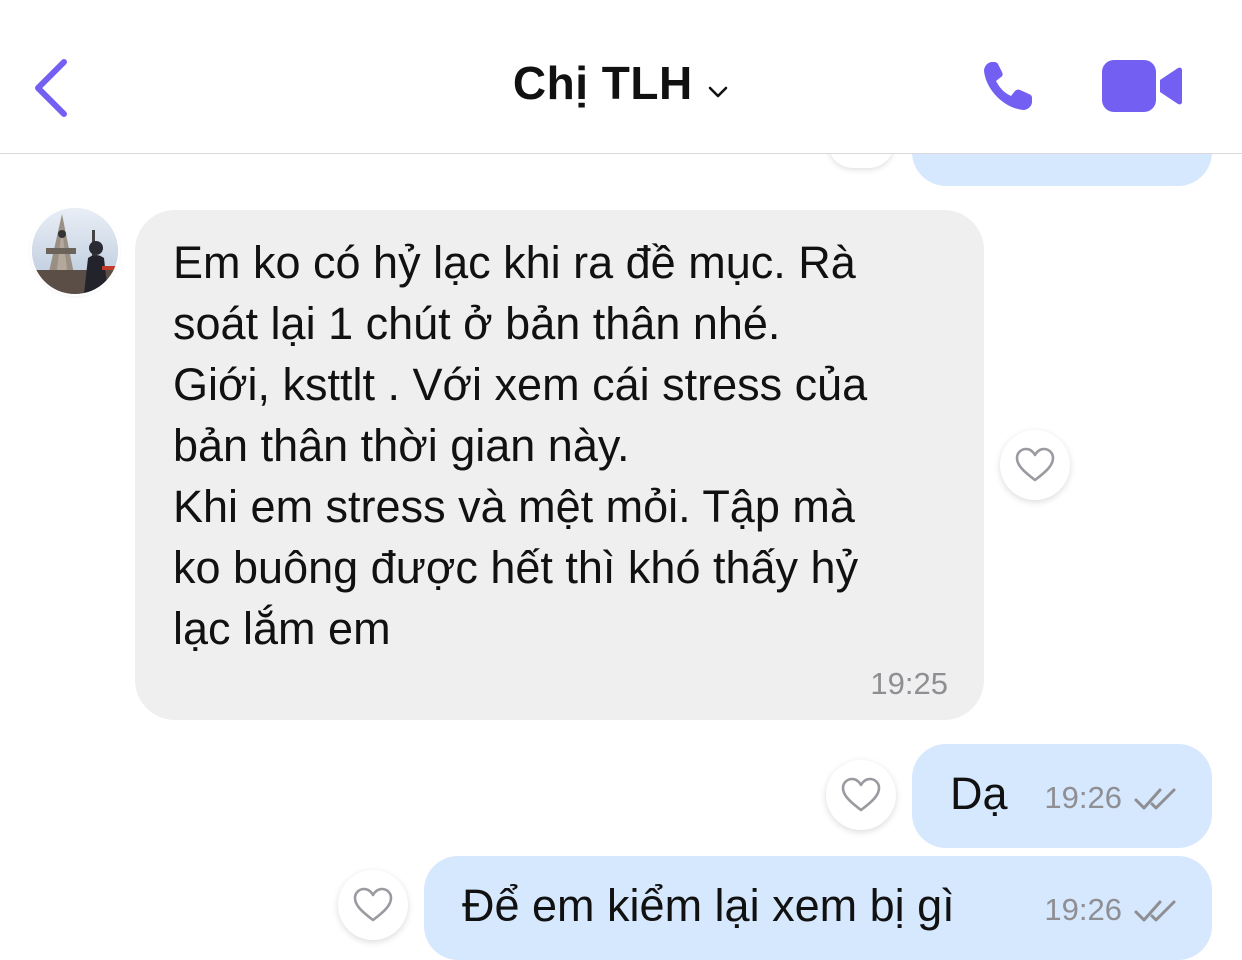 The width and height of the screenshot is (1242, 960). I want to click on outgoing-message-bubble: Dạ 19:26, so click(1062, 796).